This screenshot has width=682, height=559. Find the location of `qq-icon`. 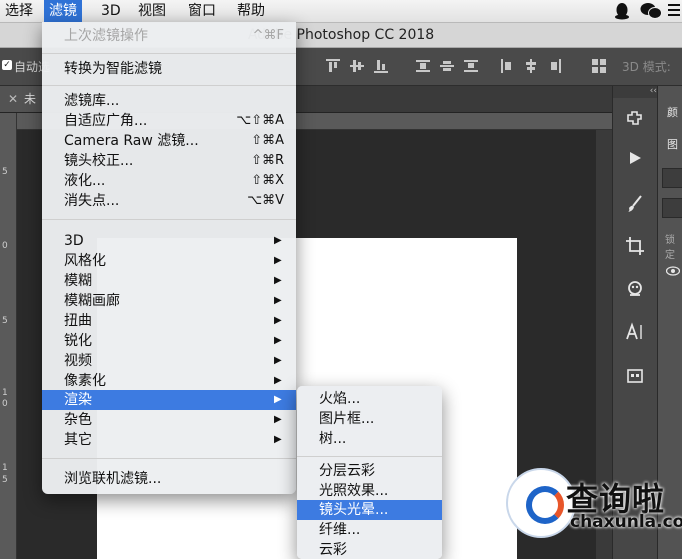

qq-icon is located at coordinates (622, 13).